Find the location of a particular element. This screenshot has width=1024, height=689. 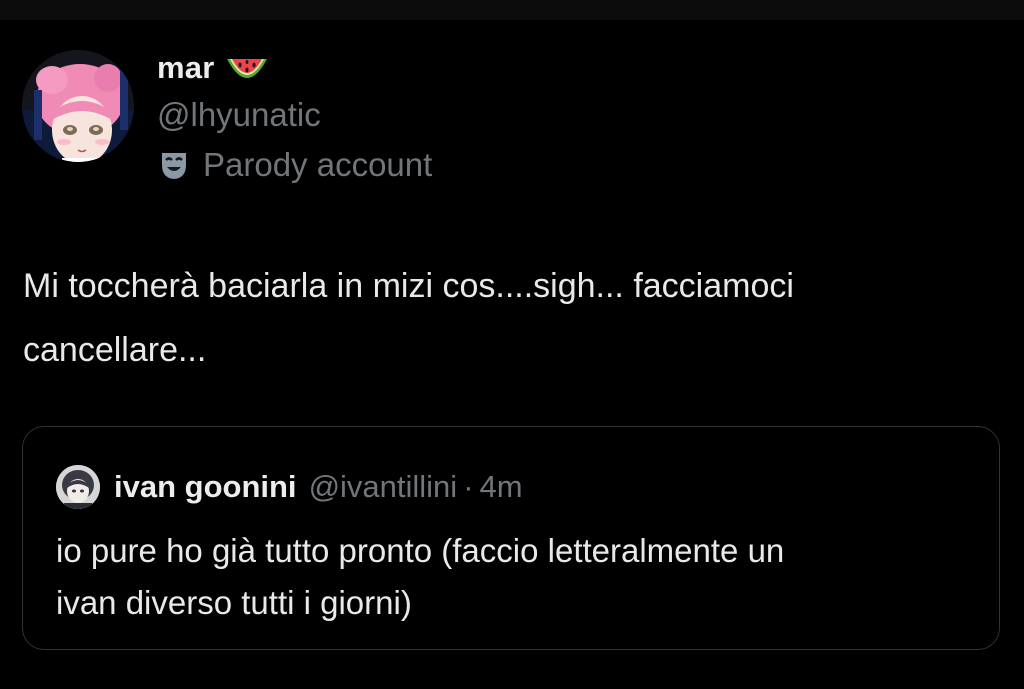

quoted-author-handle: @ivantillini is located at coordinates (383, 487).